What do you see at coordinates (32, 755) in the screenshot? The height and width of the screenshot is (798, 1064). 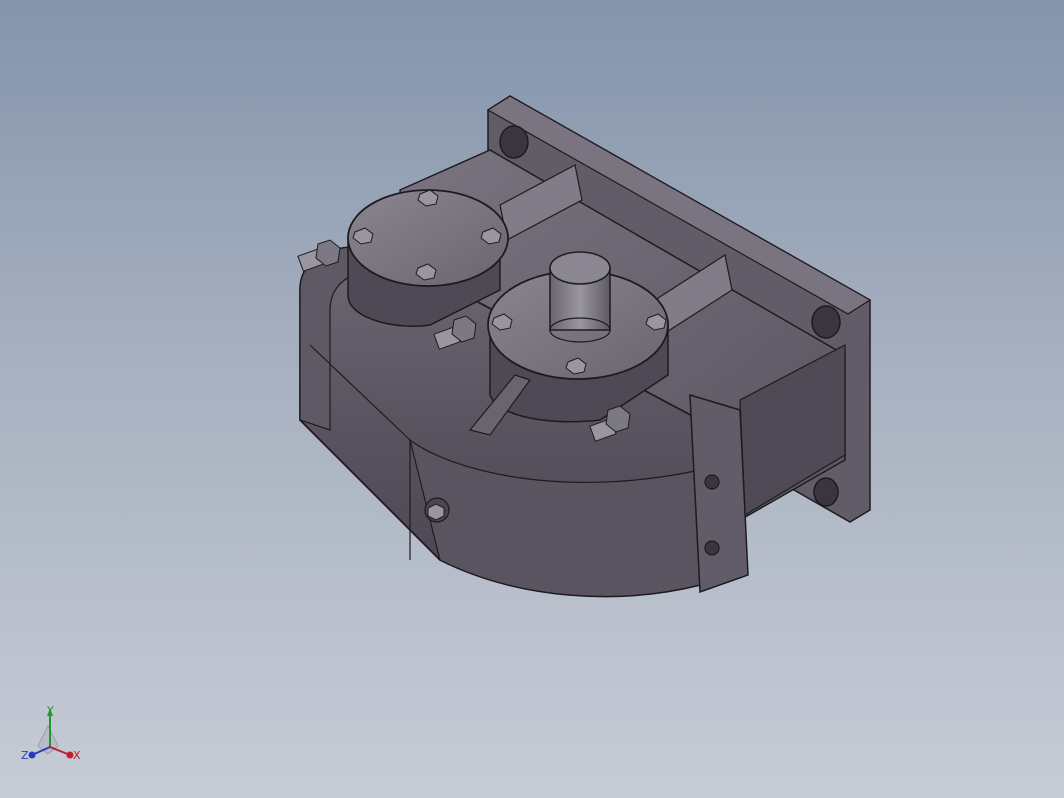 I see `z-axis-end` at bounding box center [32, 755].